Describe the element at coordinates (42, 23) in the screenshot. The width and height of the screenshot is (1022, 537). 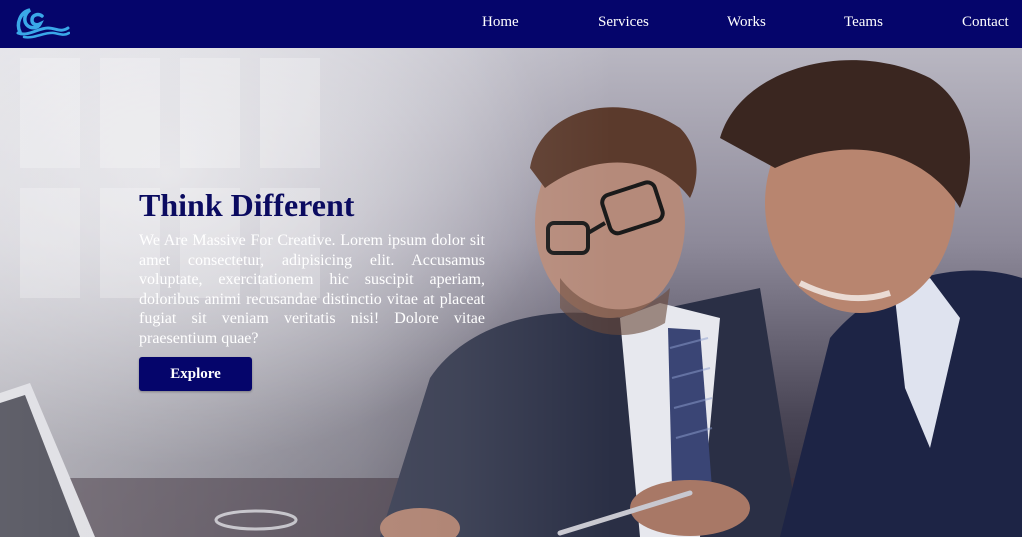
I see `wave-logo-icon` at that location.